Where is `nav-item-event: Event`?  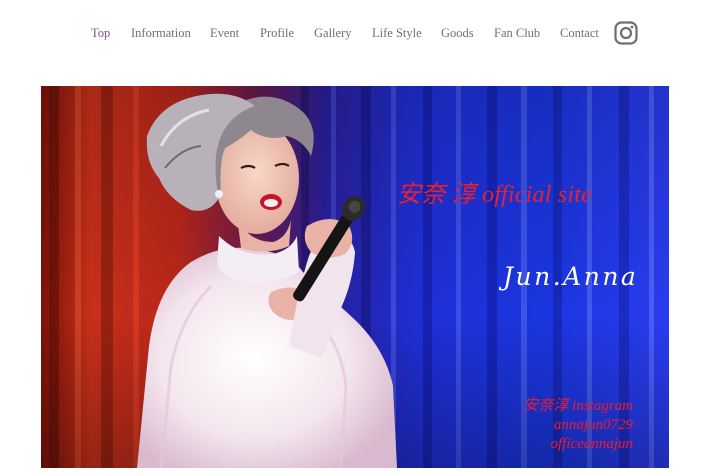
nav-item-event: Event is located at coordinates (224, 33).